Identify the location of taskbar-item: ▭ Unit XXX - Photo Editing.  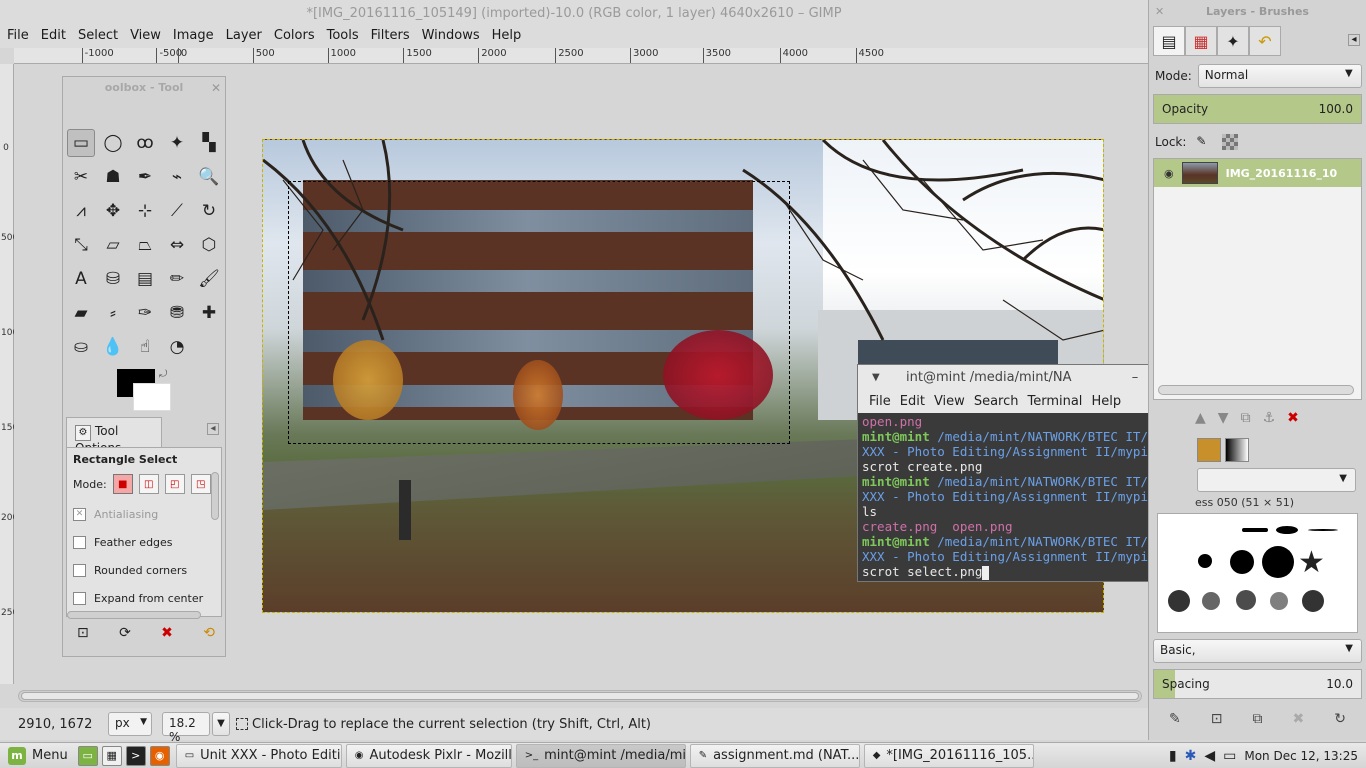
(258, 755).